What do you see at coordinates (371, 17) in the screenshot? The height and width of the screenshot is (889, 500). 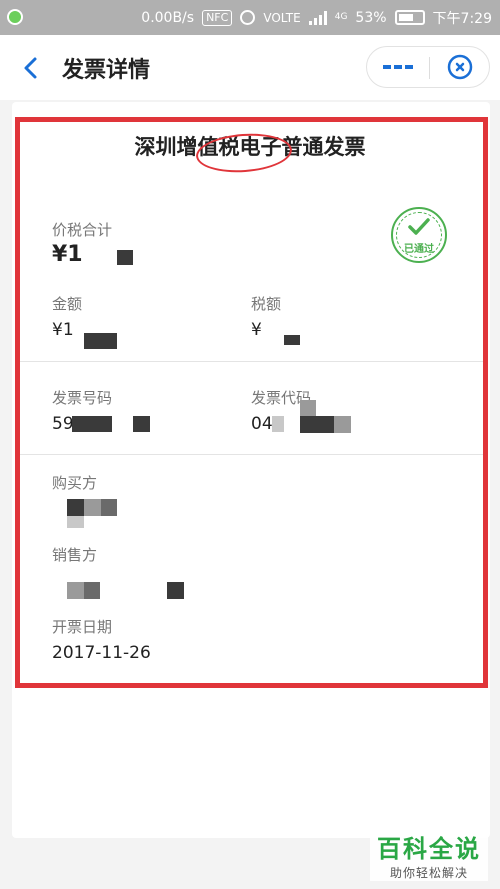 I see `battery-percent: 53%` at bounding box center [371, 17].